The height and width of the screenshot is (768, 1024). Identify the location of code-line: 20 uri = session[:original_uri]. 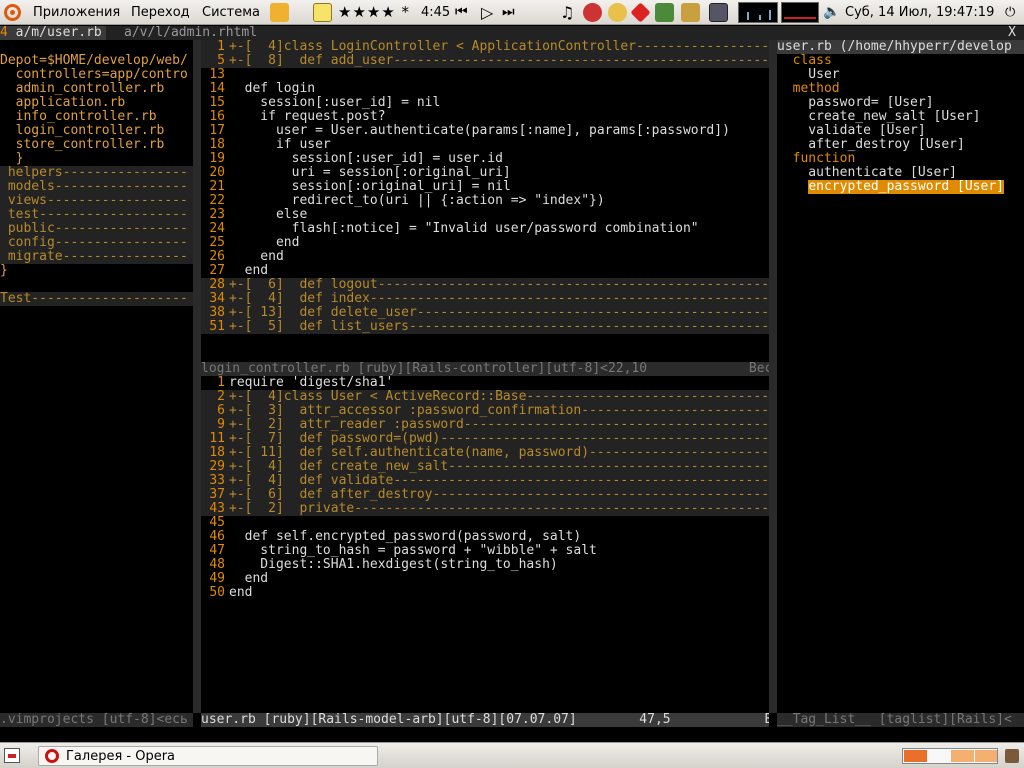
(485, 173).